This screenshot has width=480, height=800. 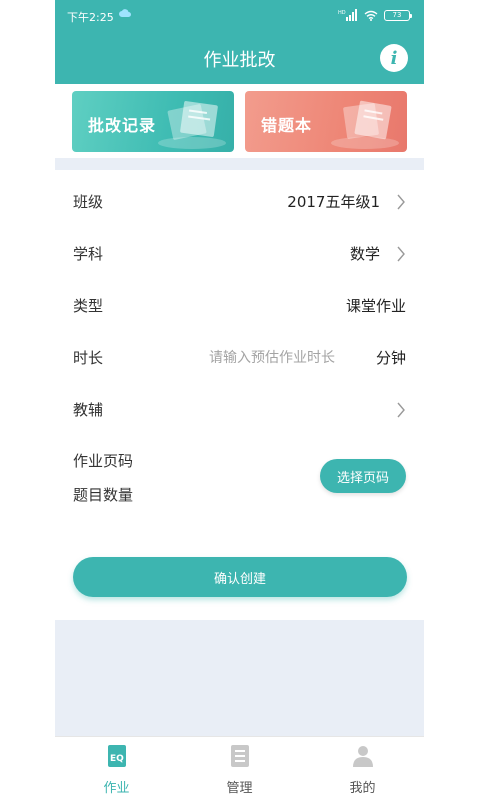 What do you see at coordinates (364, 254) in the screenshot?
I see `subject-value: 数学` at bounding box center [364, 254].